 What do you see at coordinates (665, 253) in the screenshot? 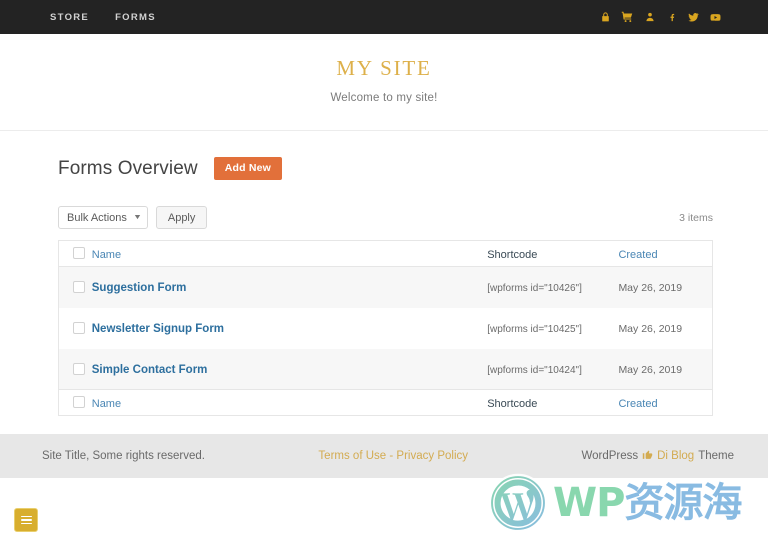
I see `column-header-created: Created` at bounding box center [665, 253].